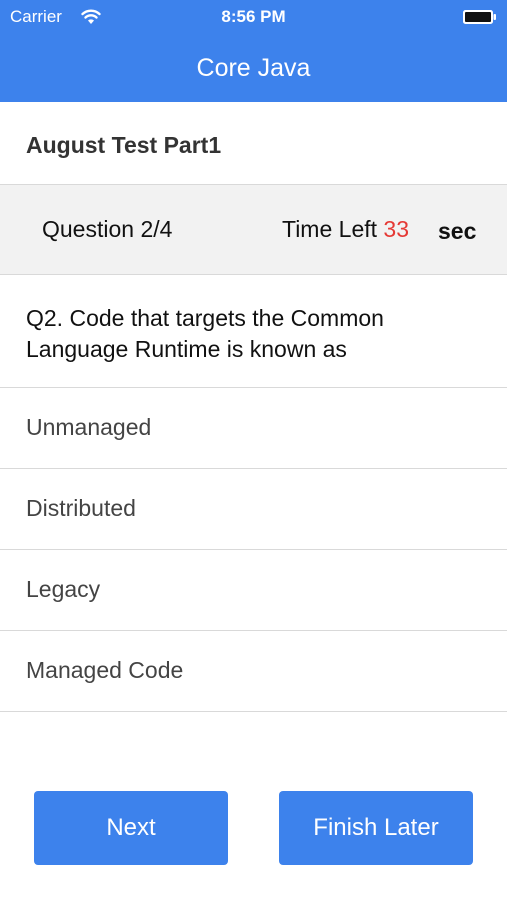 The width and height of the screenshot is (507, 900). I want to click on answer-option-label: Legacy, so click(63, 589).